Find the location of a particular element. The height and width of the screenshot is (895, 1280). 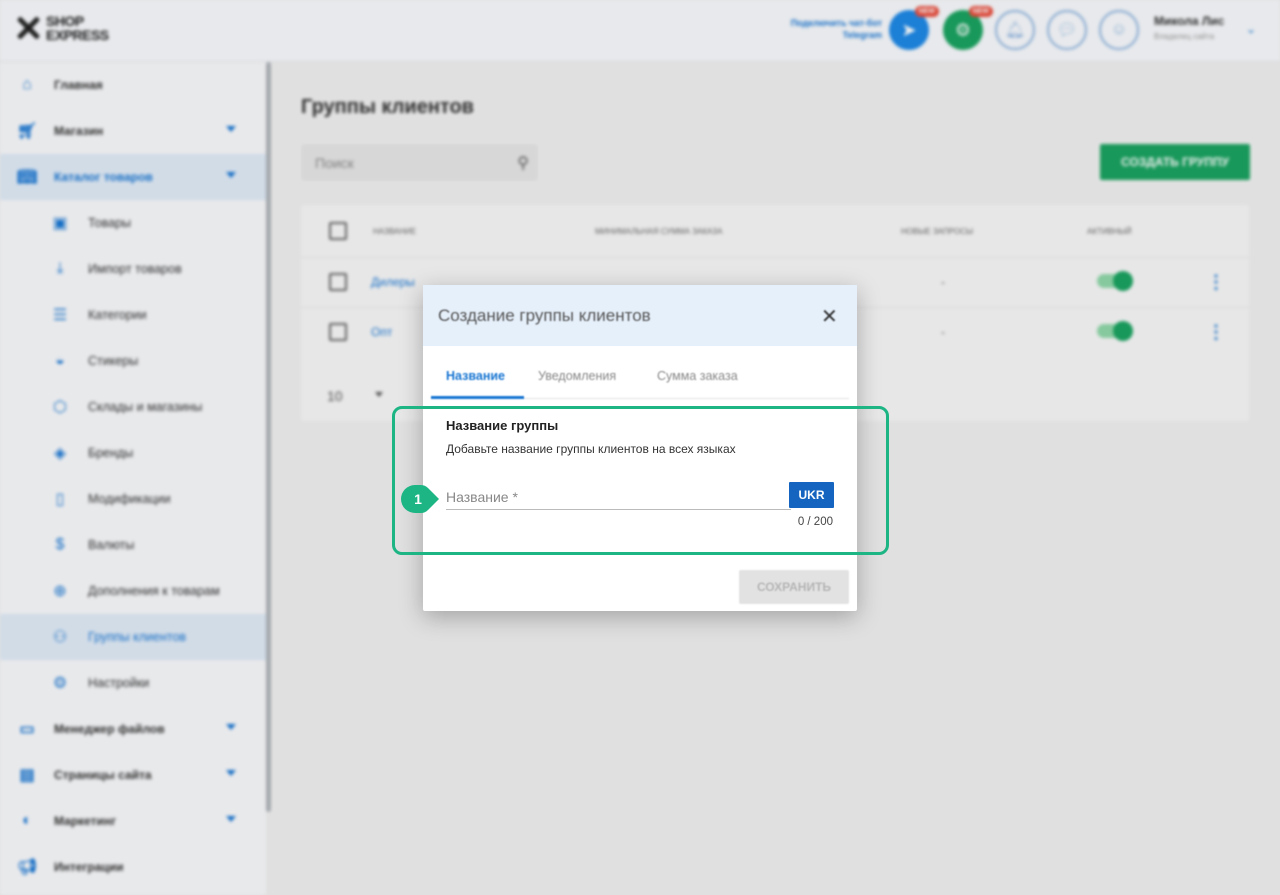

step-number: 1 is located at coordinates (418, 499).